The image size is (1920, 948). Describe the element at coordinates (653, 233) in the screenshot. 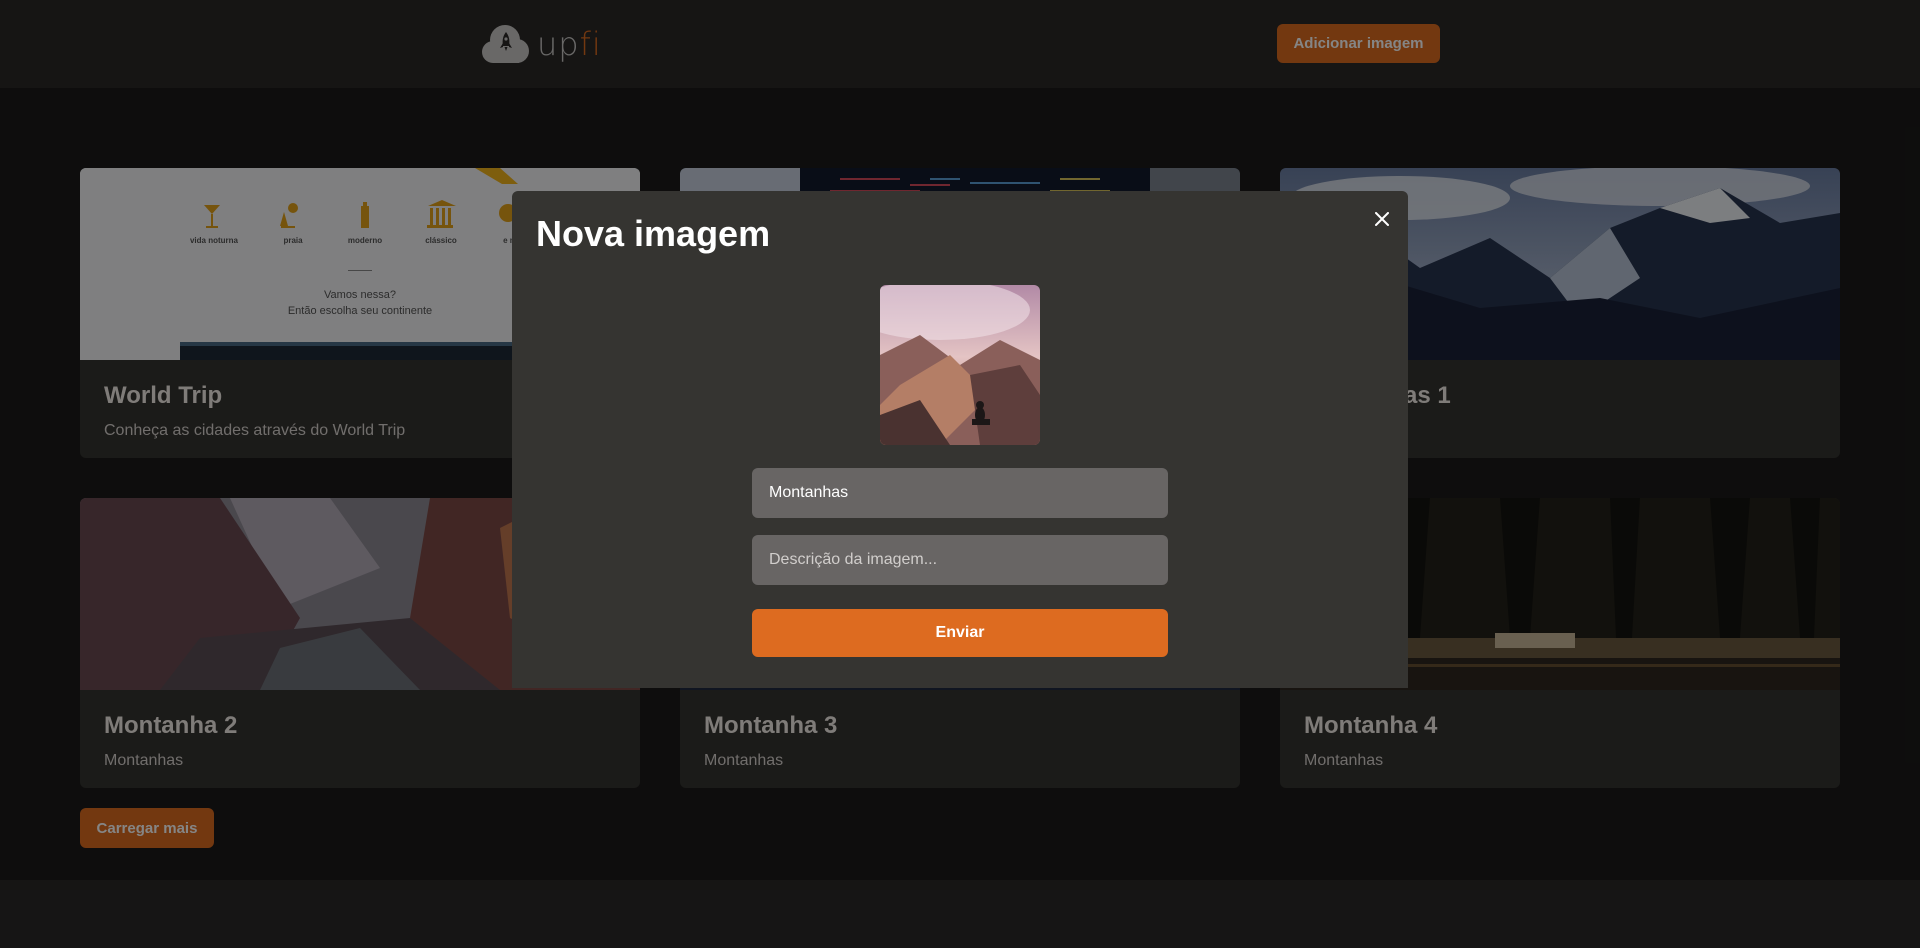

I see `modal-title: Nova imagem` at that location.